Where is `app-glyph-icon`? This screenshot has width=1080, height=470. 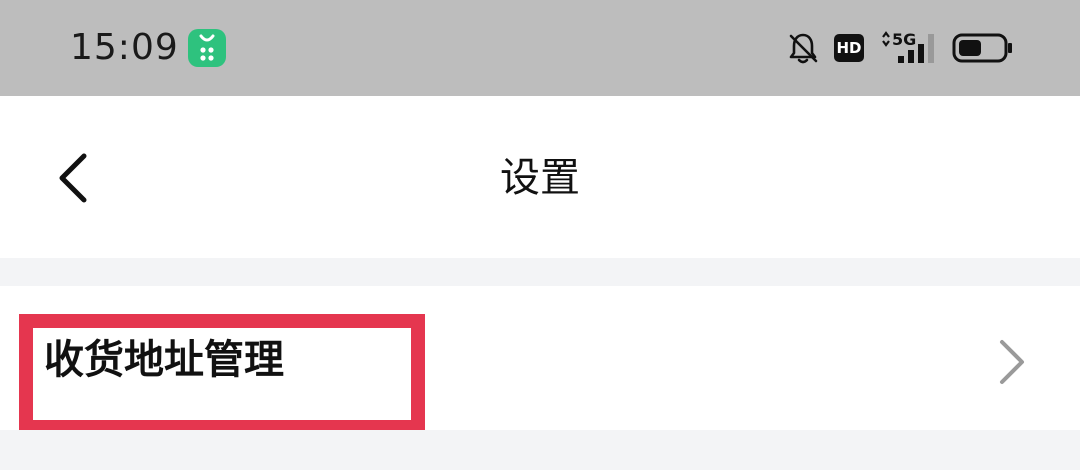 app-glyph-icon is located at coordinates (207, 47).